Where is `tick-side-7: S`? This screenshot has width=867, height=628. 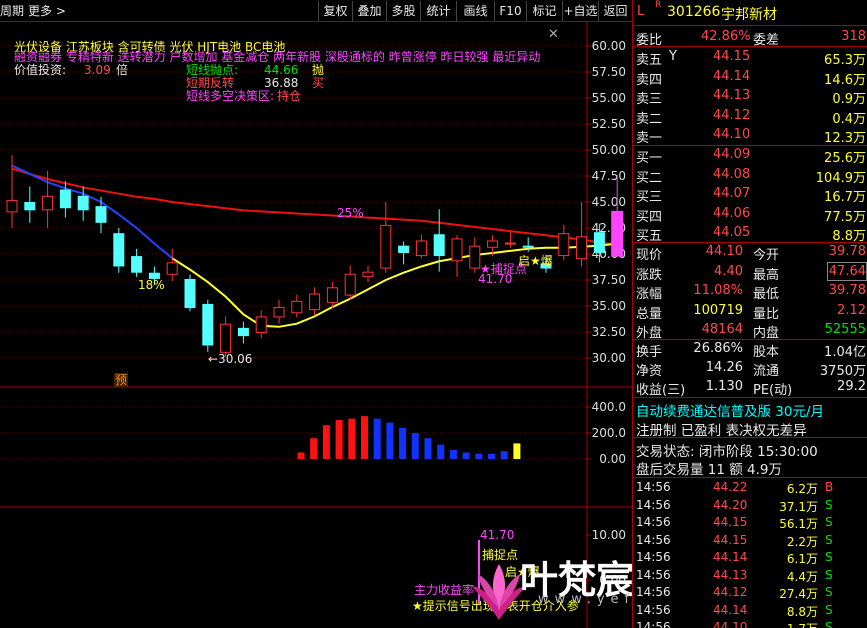
tick-side-7: S is located at coordinates (829, 609).